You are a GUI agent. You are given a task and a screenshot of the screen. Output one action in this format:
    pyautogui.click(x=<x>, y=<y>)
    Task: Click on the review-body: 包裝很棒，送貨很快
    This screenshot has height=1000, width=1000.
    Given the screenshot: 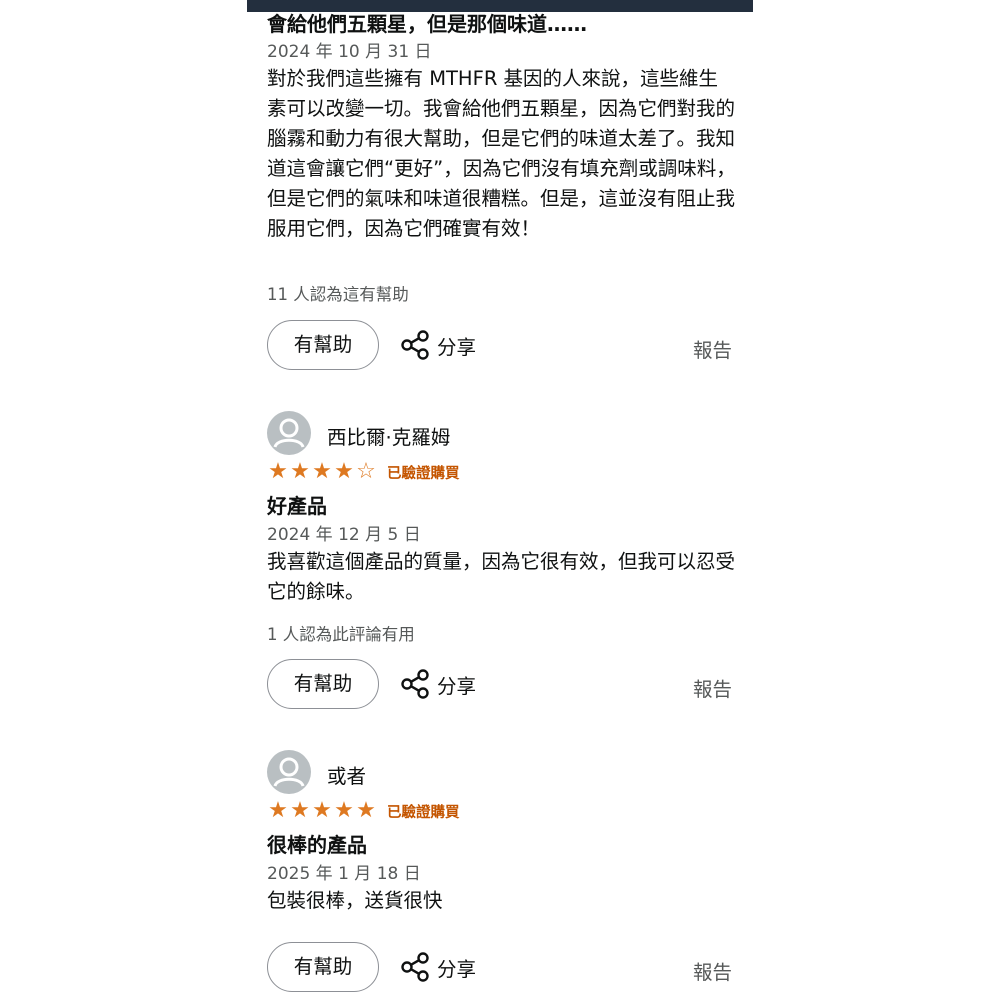 What is the action you would take?
    pyautogui.click(x=502, y=901)
    